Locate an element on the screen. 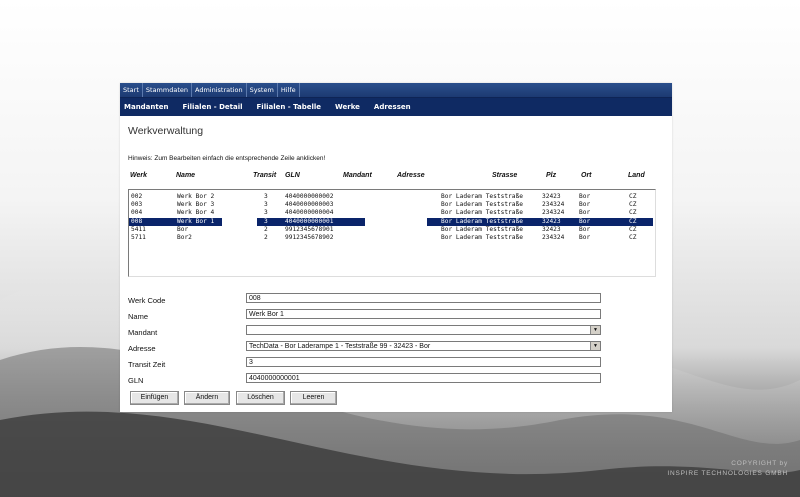 The image size is (800, 497). cell-werk: 5411 is located at coordinates (138, 229).